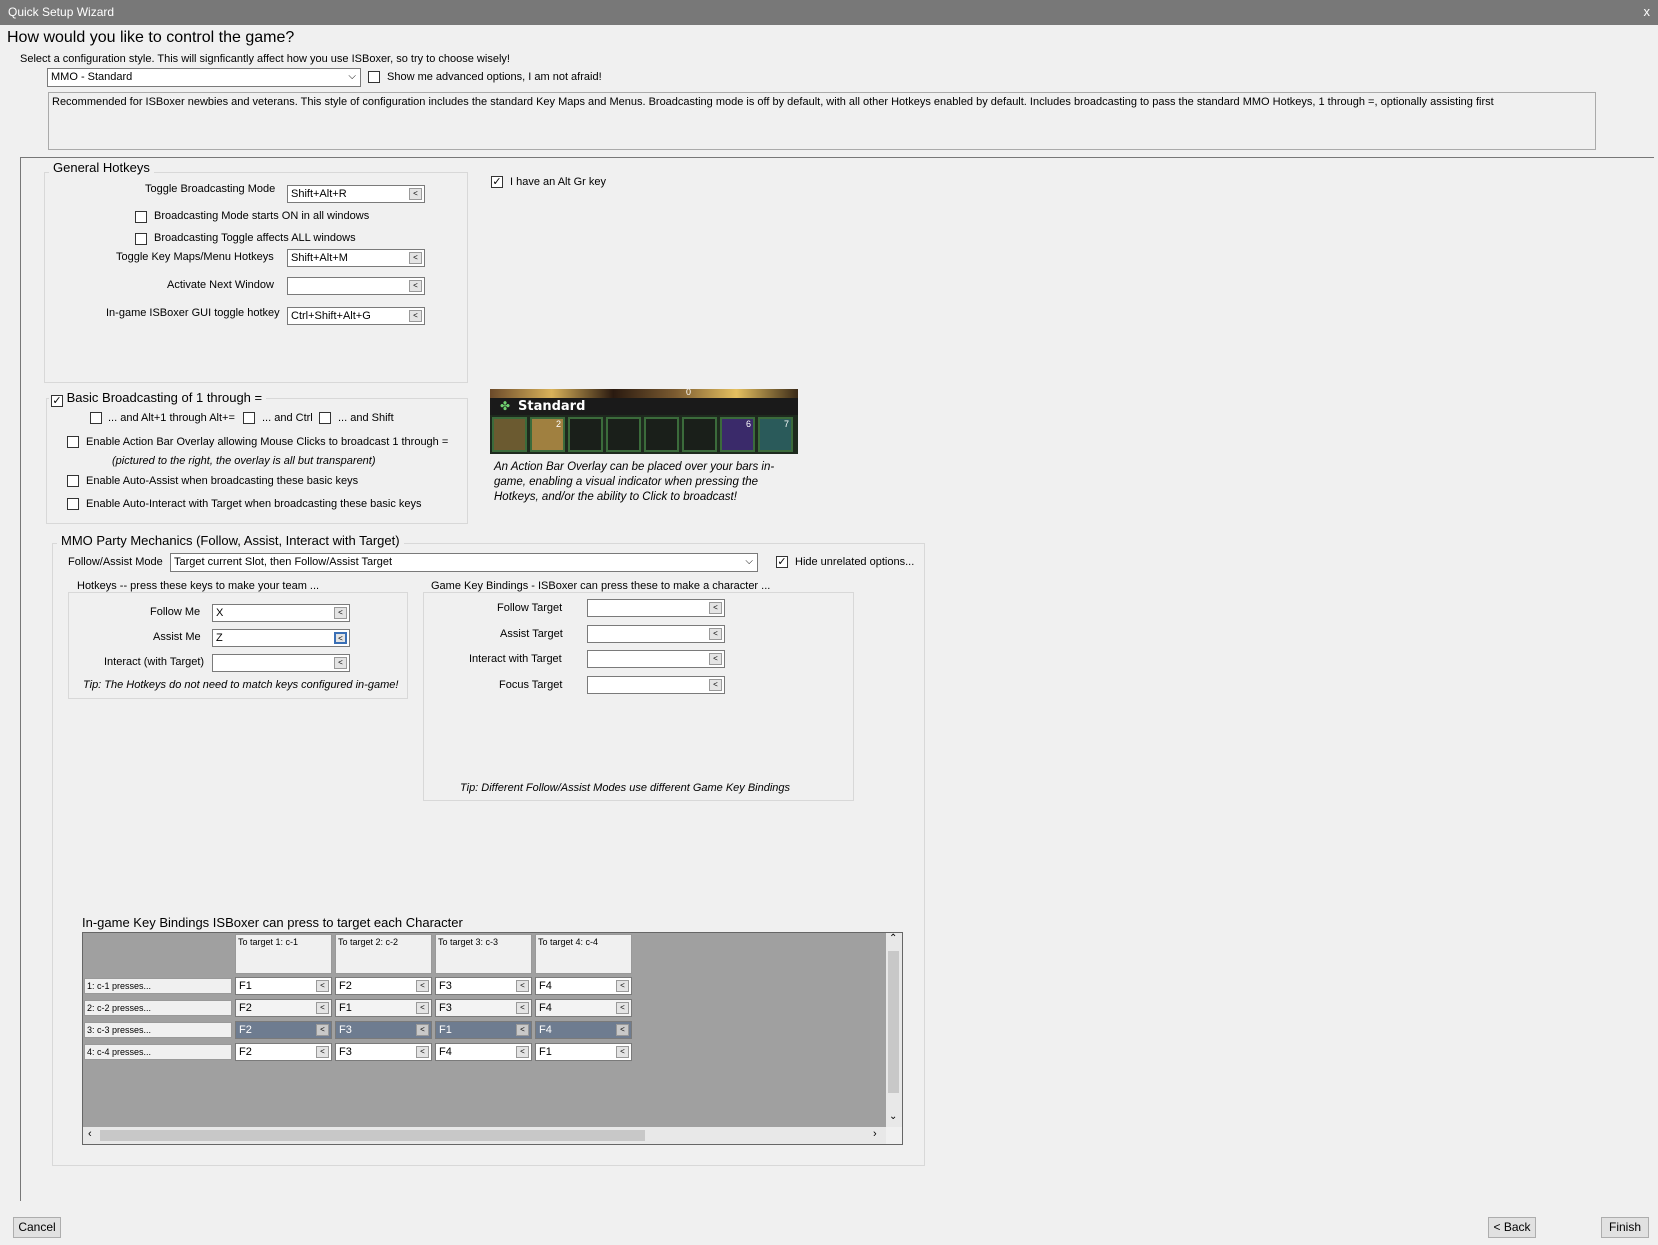 Image resolution: width=1658 pixels, height=1245 pixels. What do you see at coordinates (281, 638) in the screenshot?
I see `assist-me-hotkey: Z <` at bounding box center [281, 638].